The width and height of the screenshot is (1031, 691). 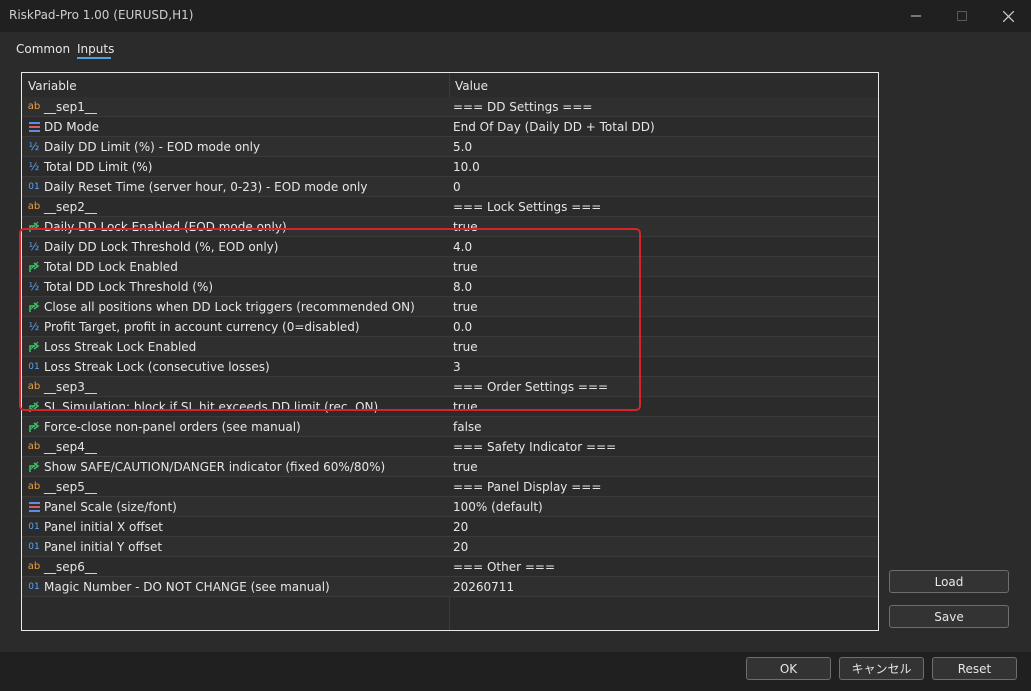 I want to click on title-bar: RiskPad-Pro 1.00 (EURUSD,H1), so click(x=515, y=16).